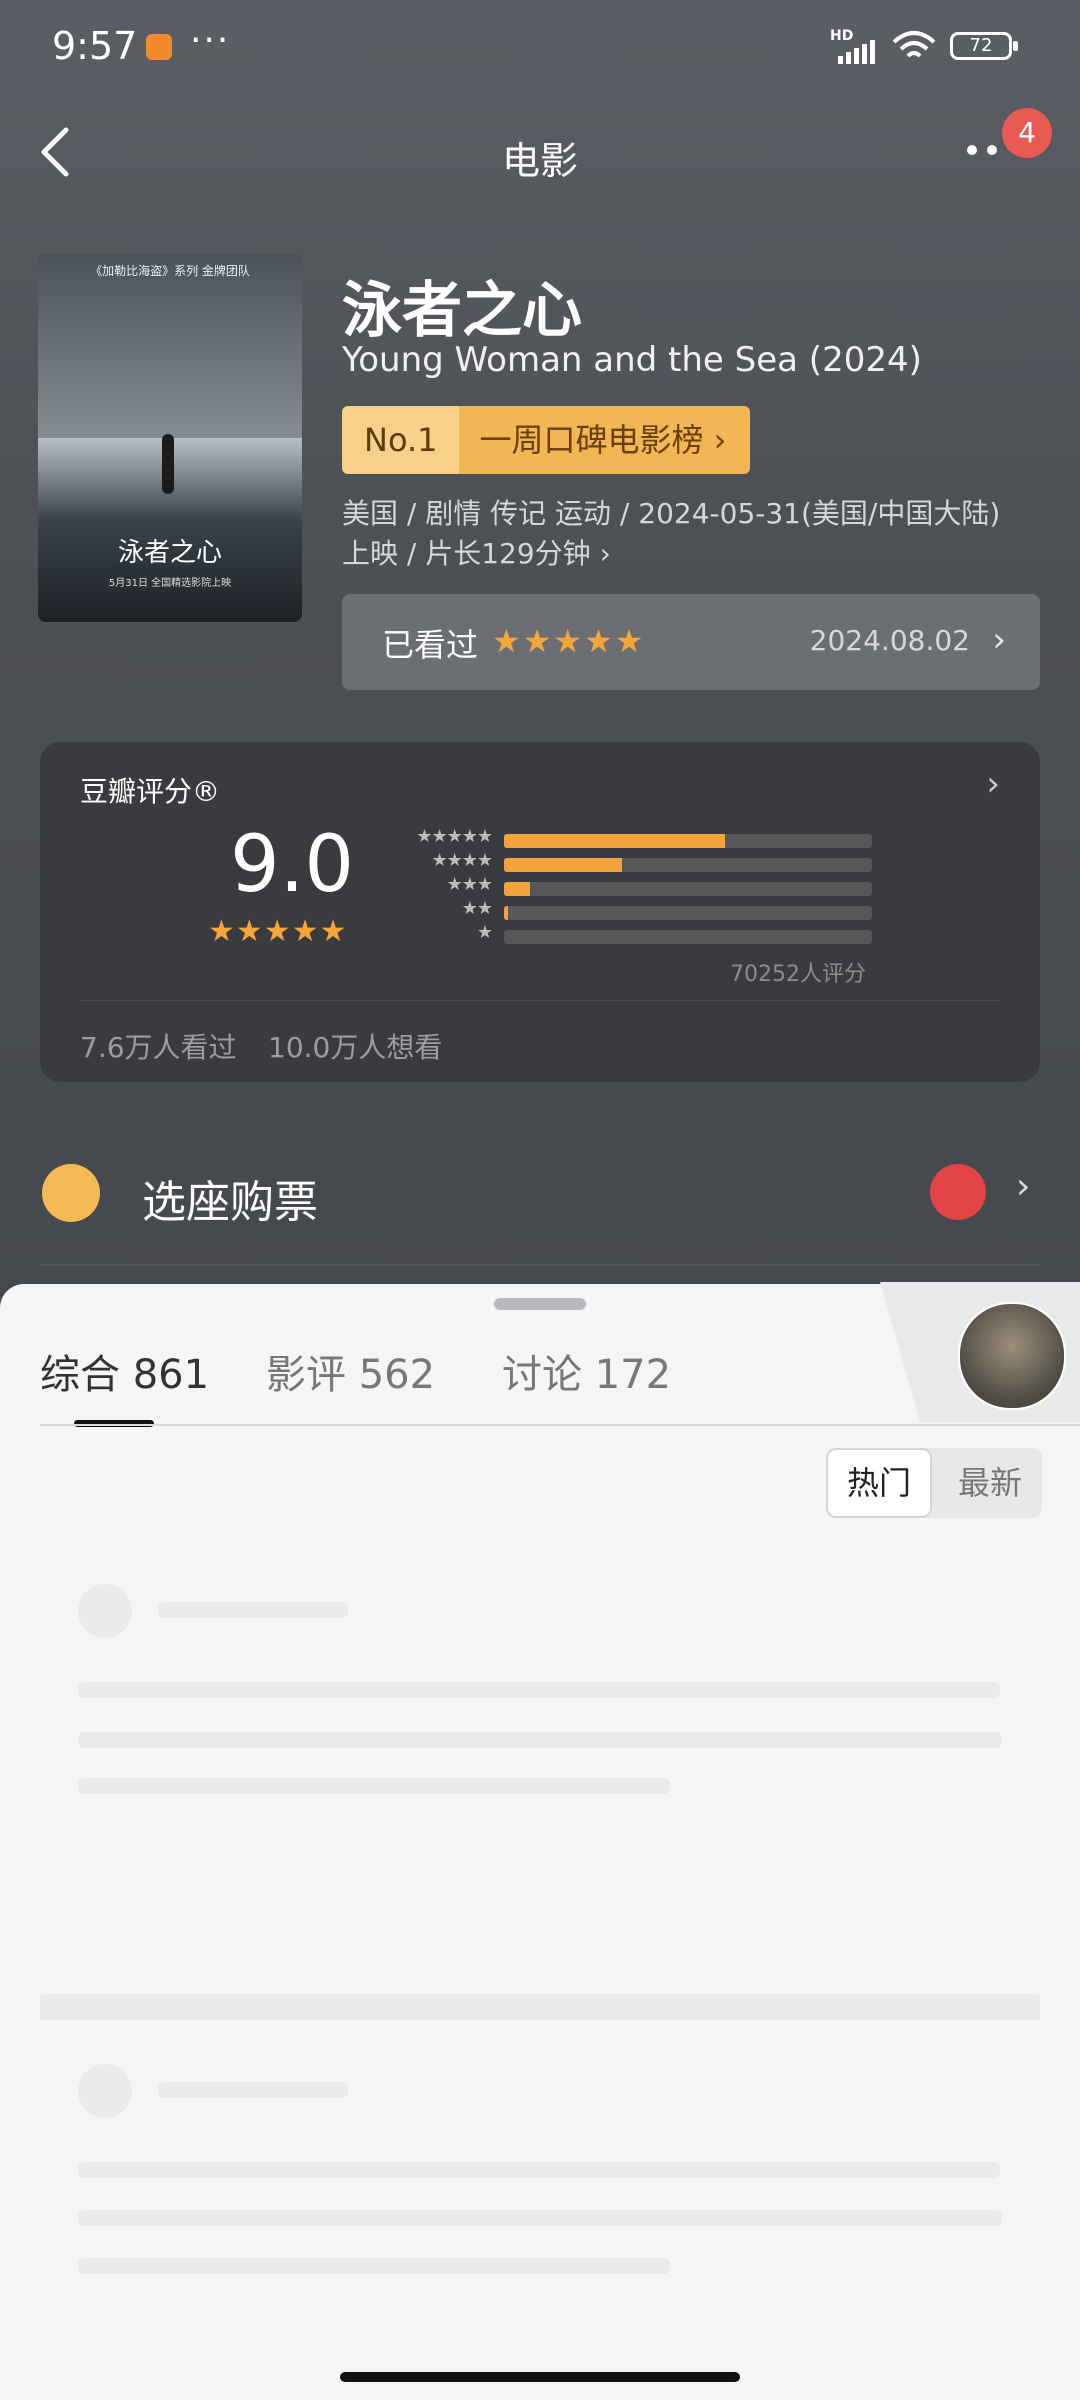 This screenshot has height=2400, width=1080. What do you see at coordinates (587, 1375) in the screenshot?
I see `tab-label: 讨论 172` at bounding box center [587, 1375].